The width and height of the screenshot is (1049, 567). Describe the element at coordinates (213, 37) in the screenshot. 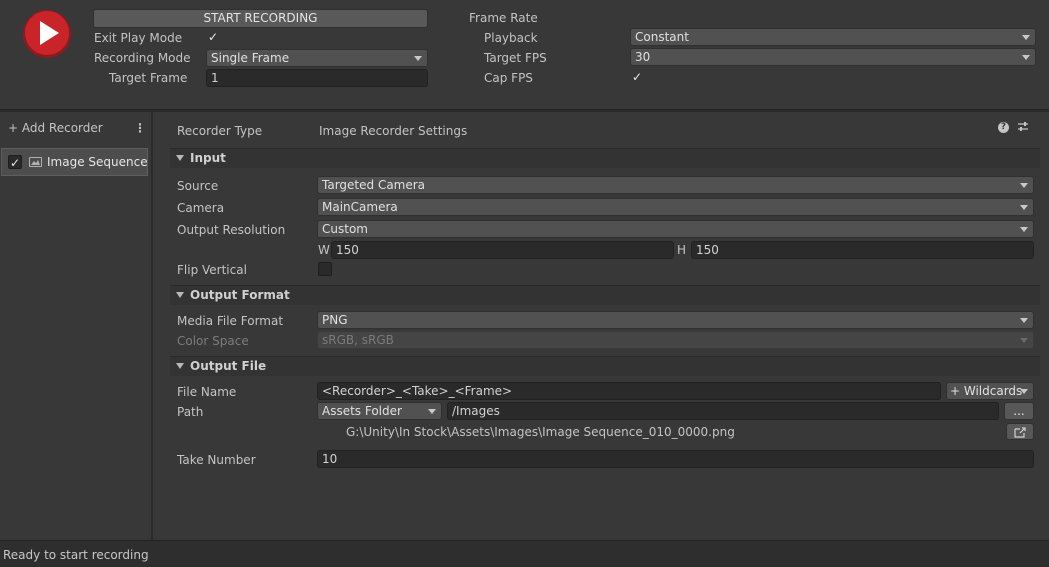

I see `exit-play-mode-checkbox: ✓` at that location.